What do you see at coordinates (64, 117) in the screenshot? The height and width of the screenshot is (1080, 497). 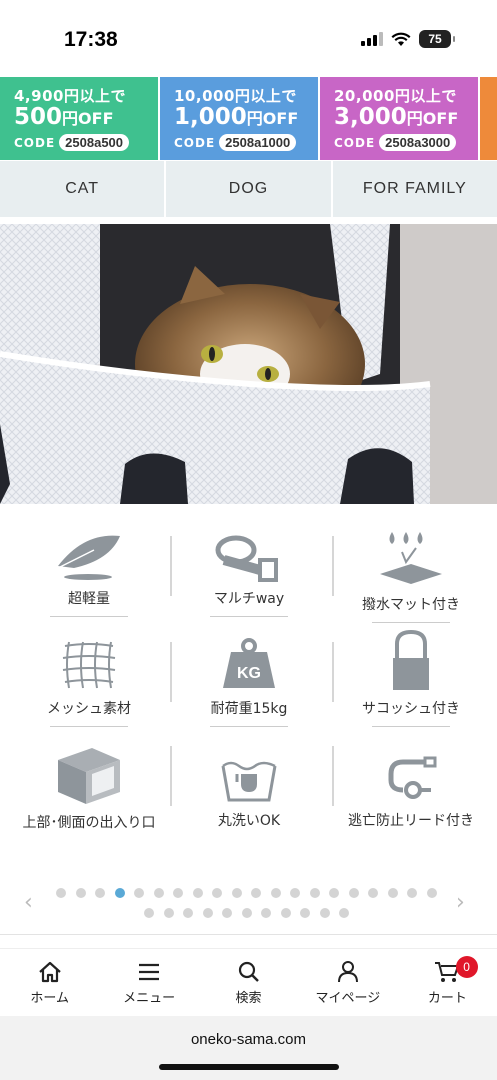 I see `coupon-amount: 500円OFF` at bounding box center [64, 117].